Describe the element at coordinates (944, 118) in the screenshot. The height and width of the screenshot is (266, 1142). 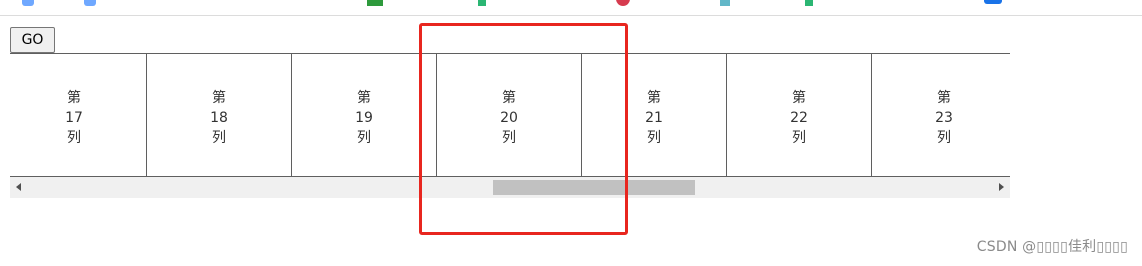
I see `column-label-number: 23` at that location.